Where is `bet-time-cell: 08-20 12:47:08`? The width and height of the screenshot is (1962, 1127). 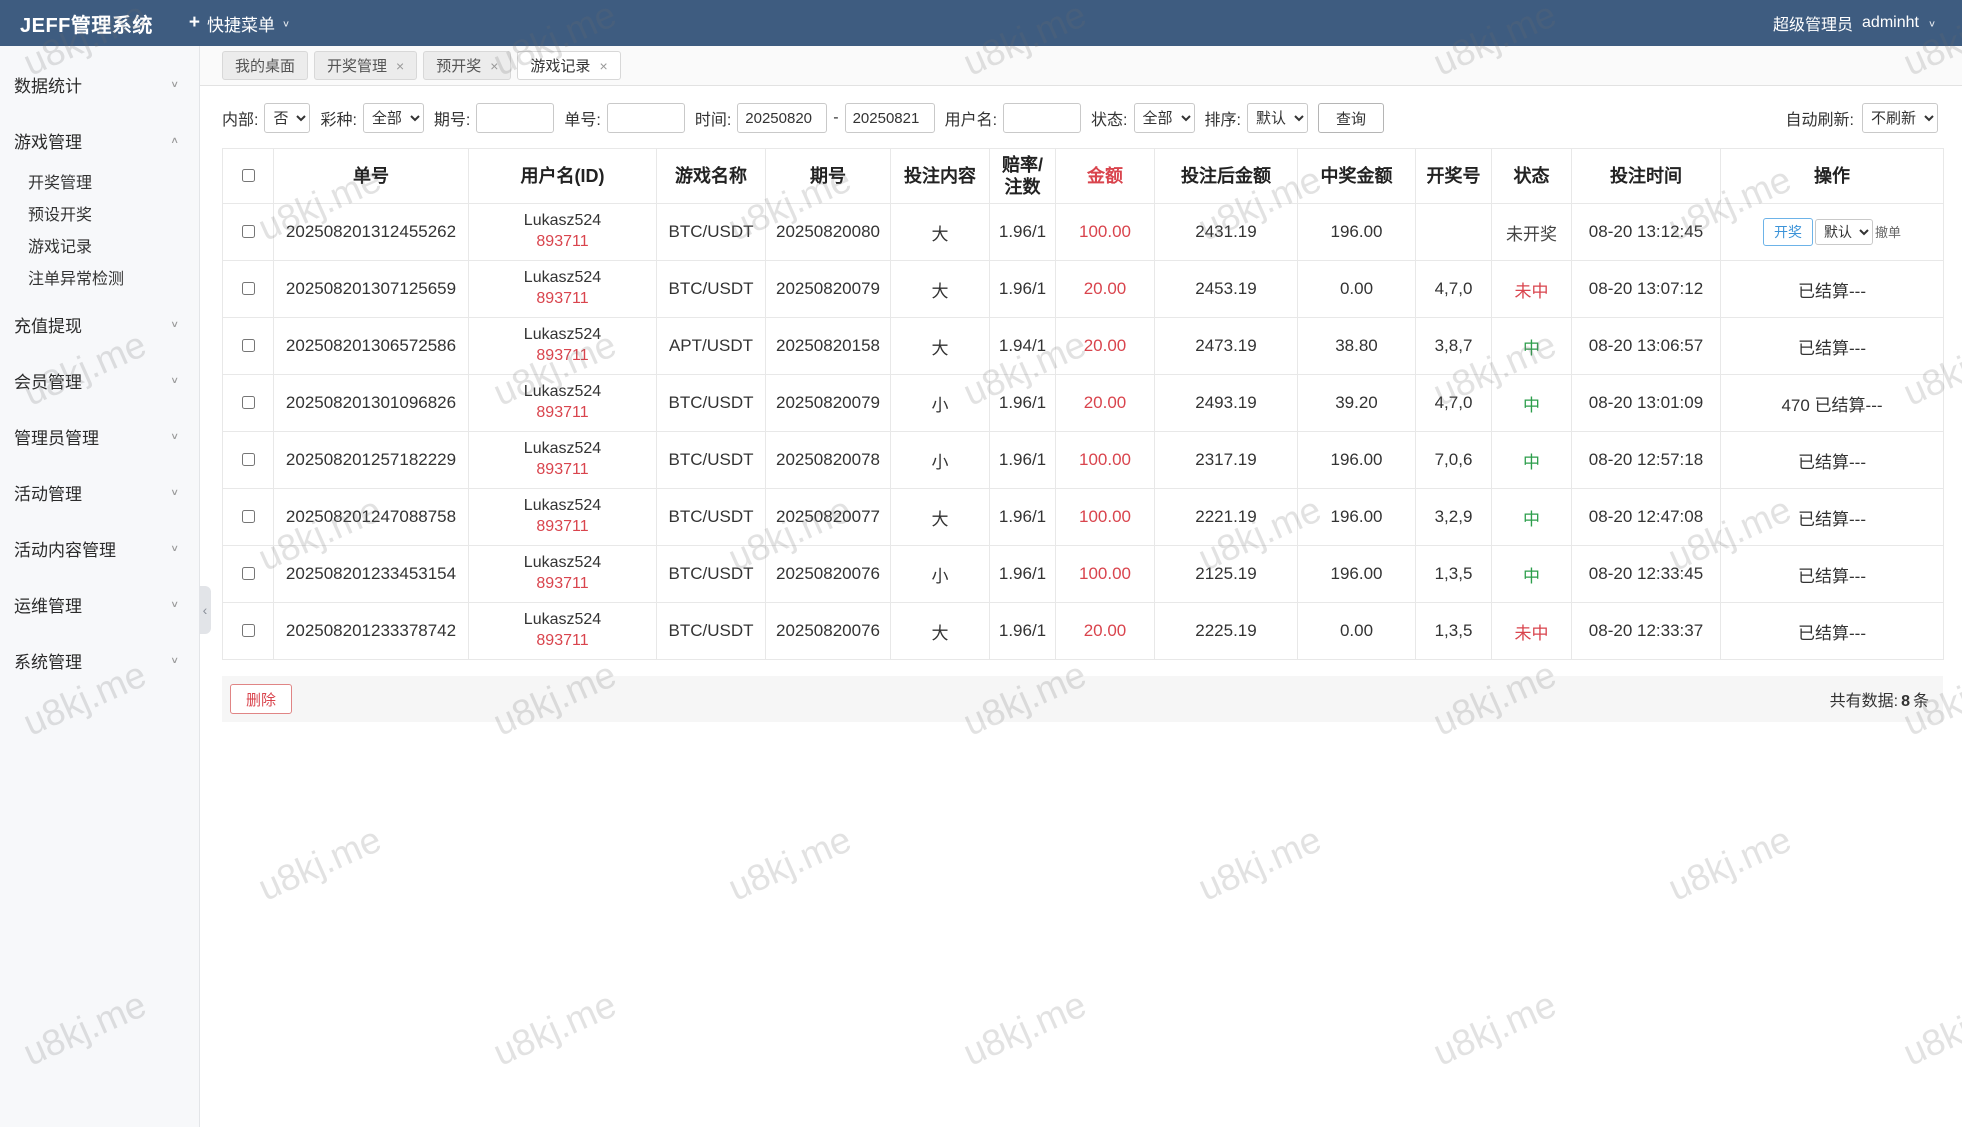
bet-time-cell: 08-20 12:47:08 is located at coordinates (1646, 517).